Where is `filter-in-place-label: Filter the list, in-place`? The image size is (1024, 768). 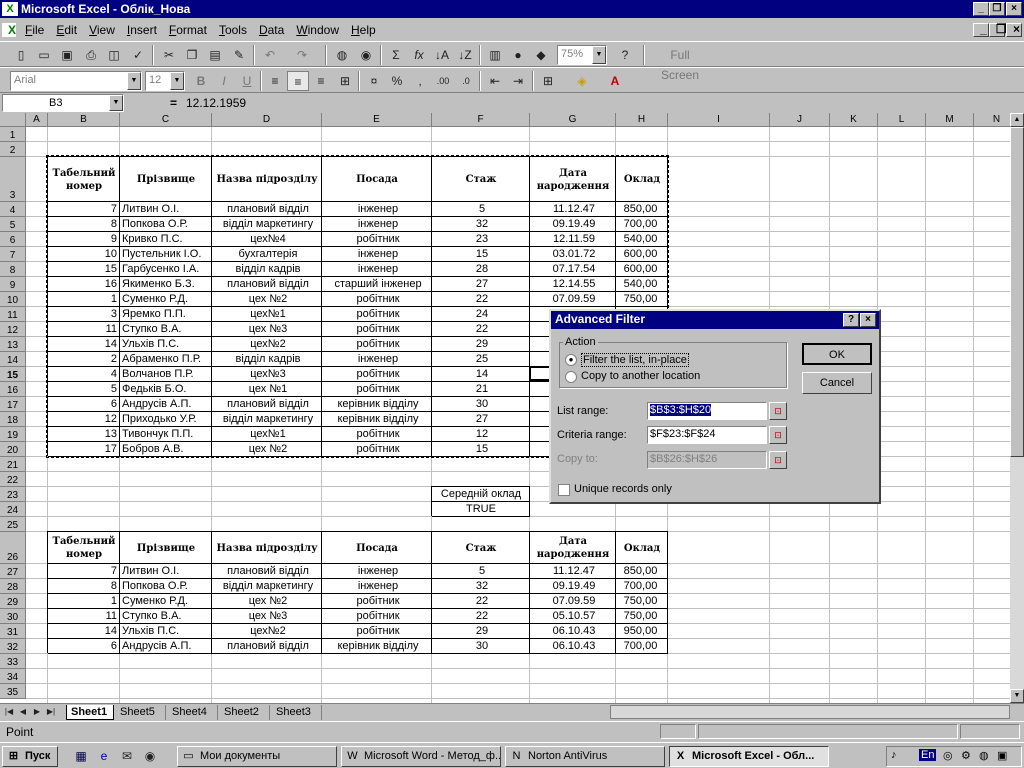 filter-in-place-label: Filter the list, in-place is located at coordinates (635, 360).